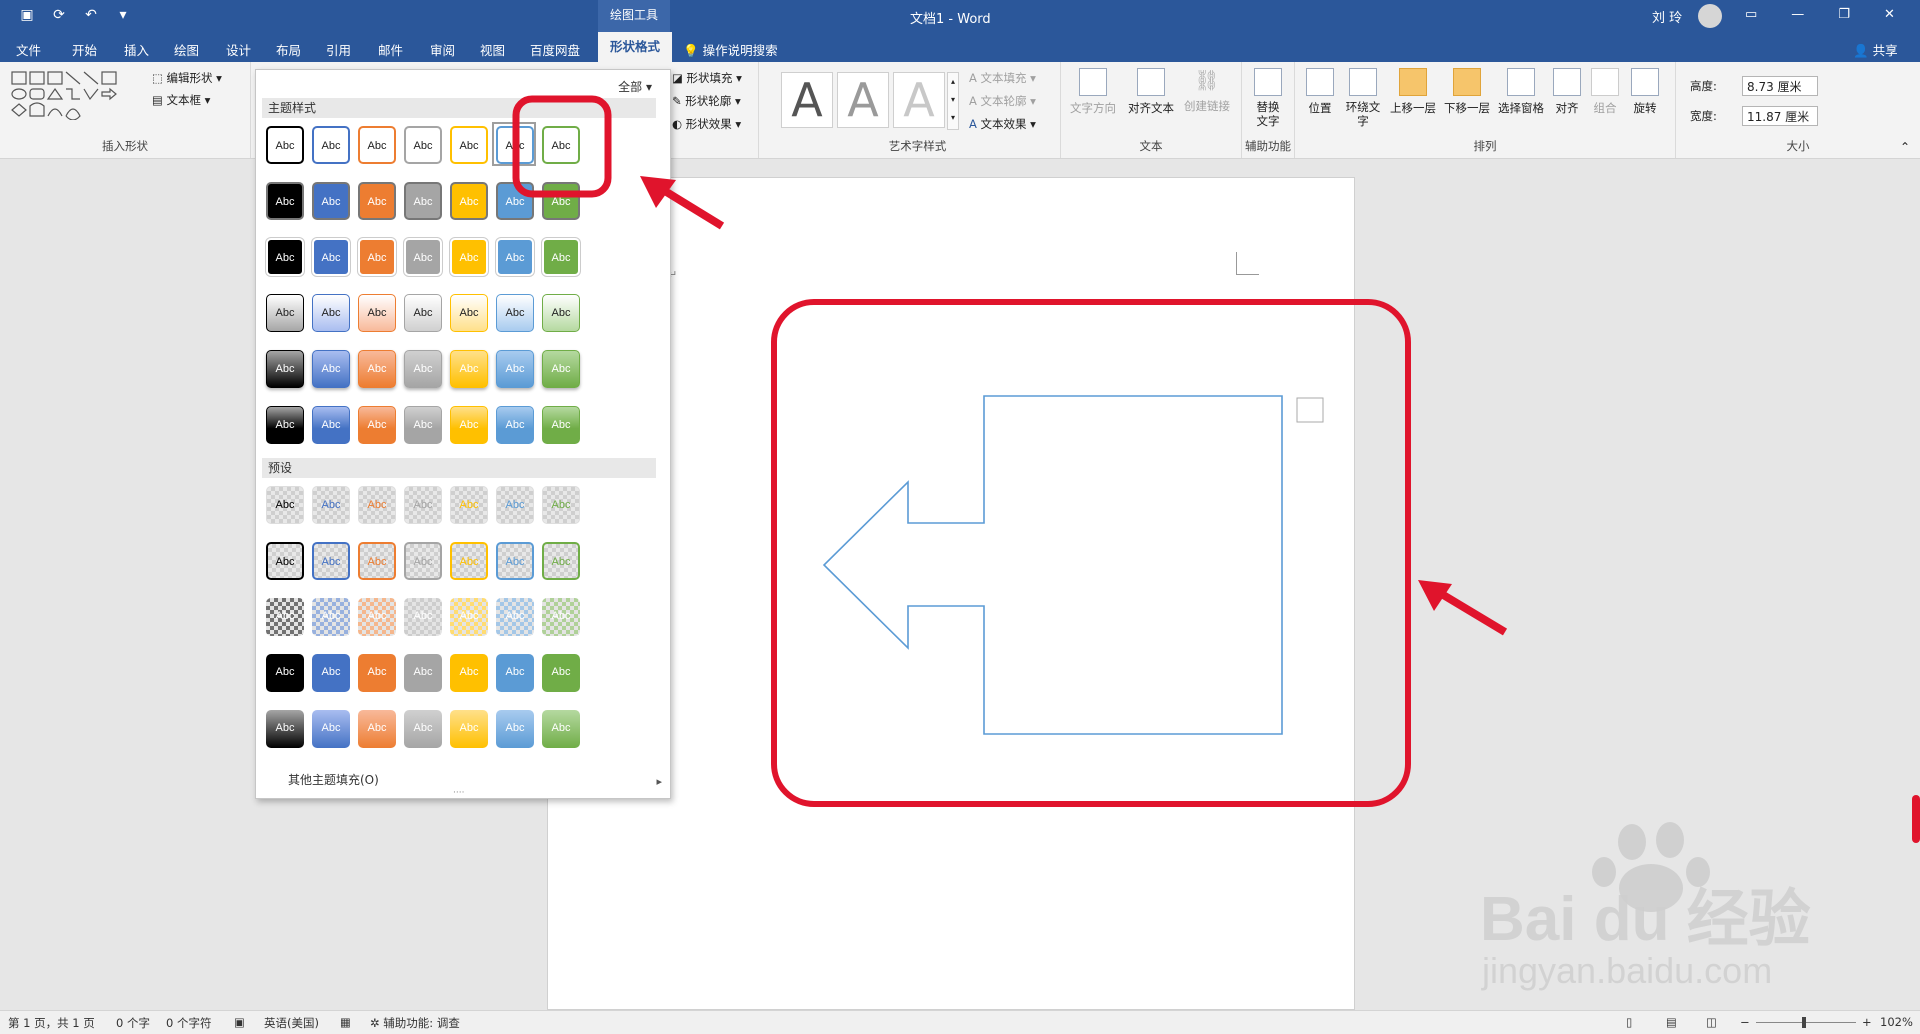  I want to click on pointer-arrow-2-shape, so click(691, 207).